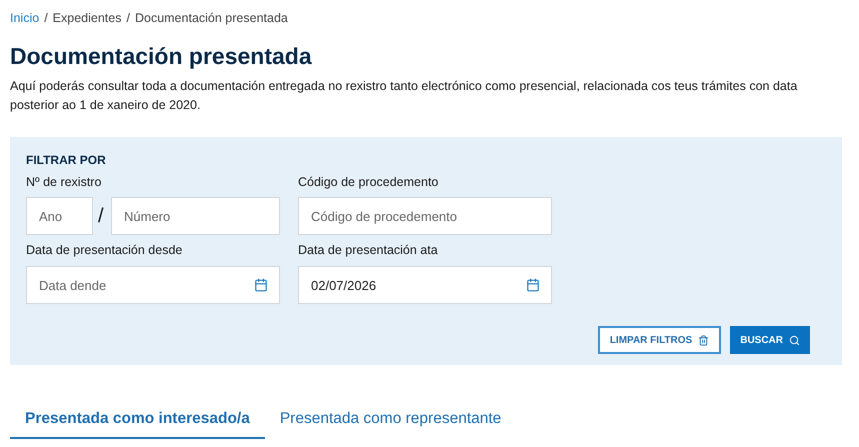  I want to click on clear-filters-button: LIMPAR FILTROS, so click(660, 340).